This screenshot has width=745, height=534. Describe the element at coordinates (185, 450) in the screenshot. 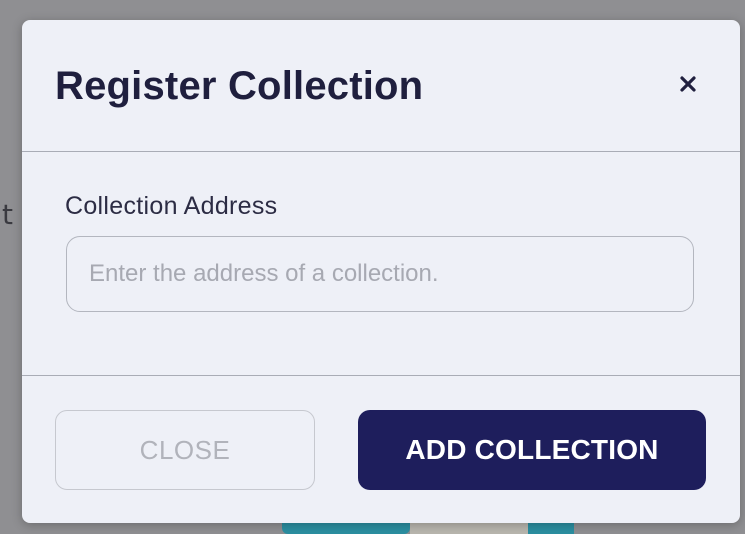

I see `close-button: CLOSE` at that location.